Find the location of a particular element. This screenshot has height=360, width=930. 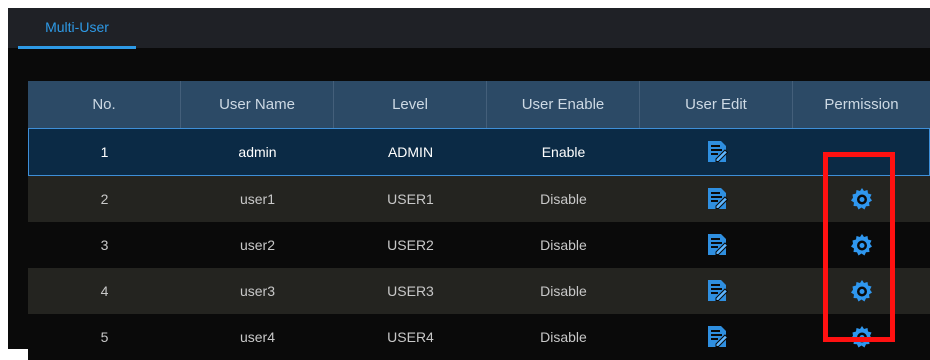

cell-user-name: user1 is located at coordinates (257, 199).